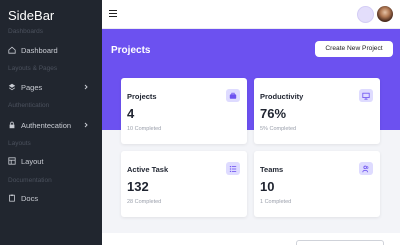 The height and width of the screenshot is (245, 400). I want to click on sidebar-item-layout: Layout, so click(53, 161).